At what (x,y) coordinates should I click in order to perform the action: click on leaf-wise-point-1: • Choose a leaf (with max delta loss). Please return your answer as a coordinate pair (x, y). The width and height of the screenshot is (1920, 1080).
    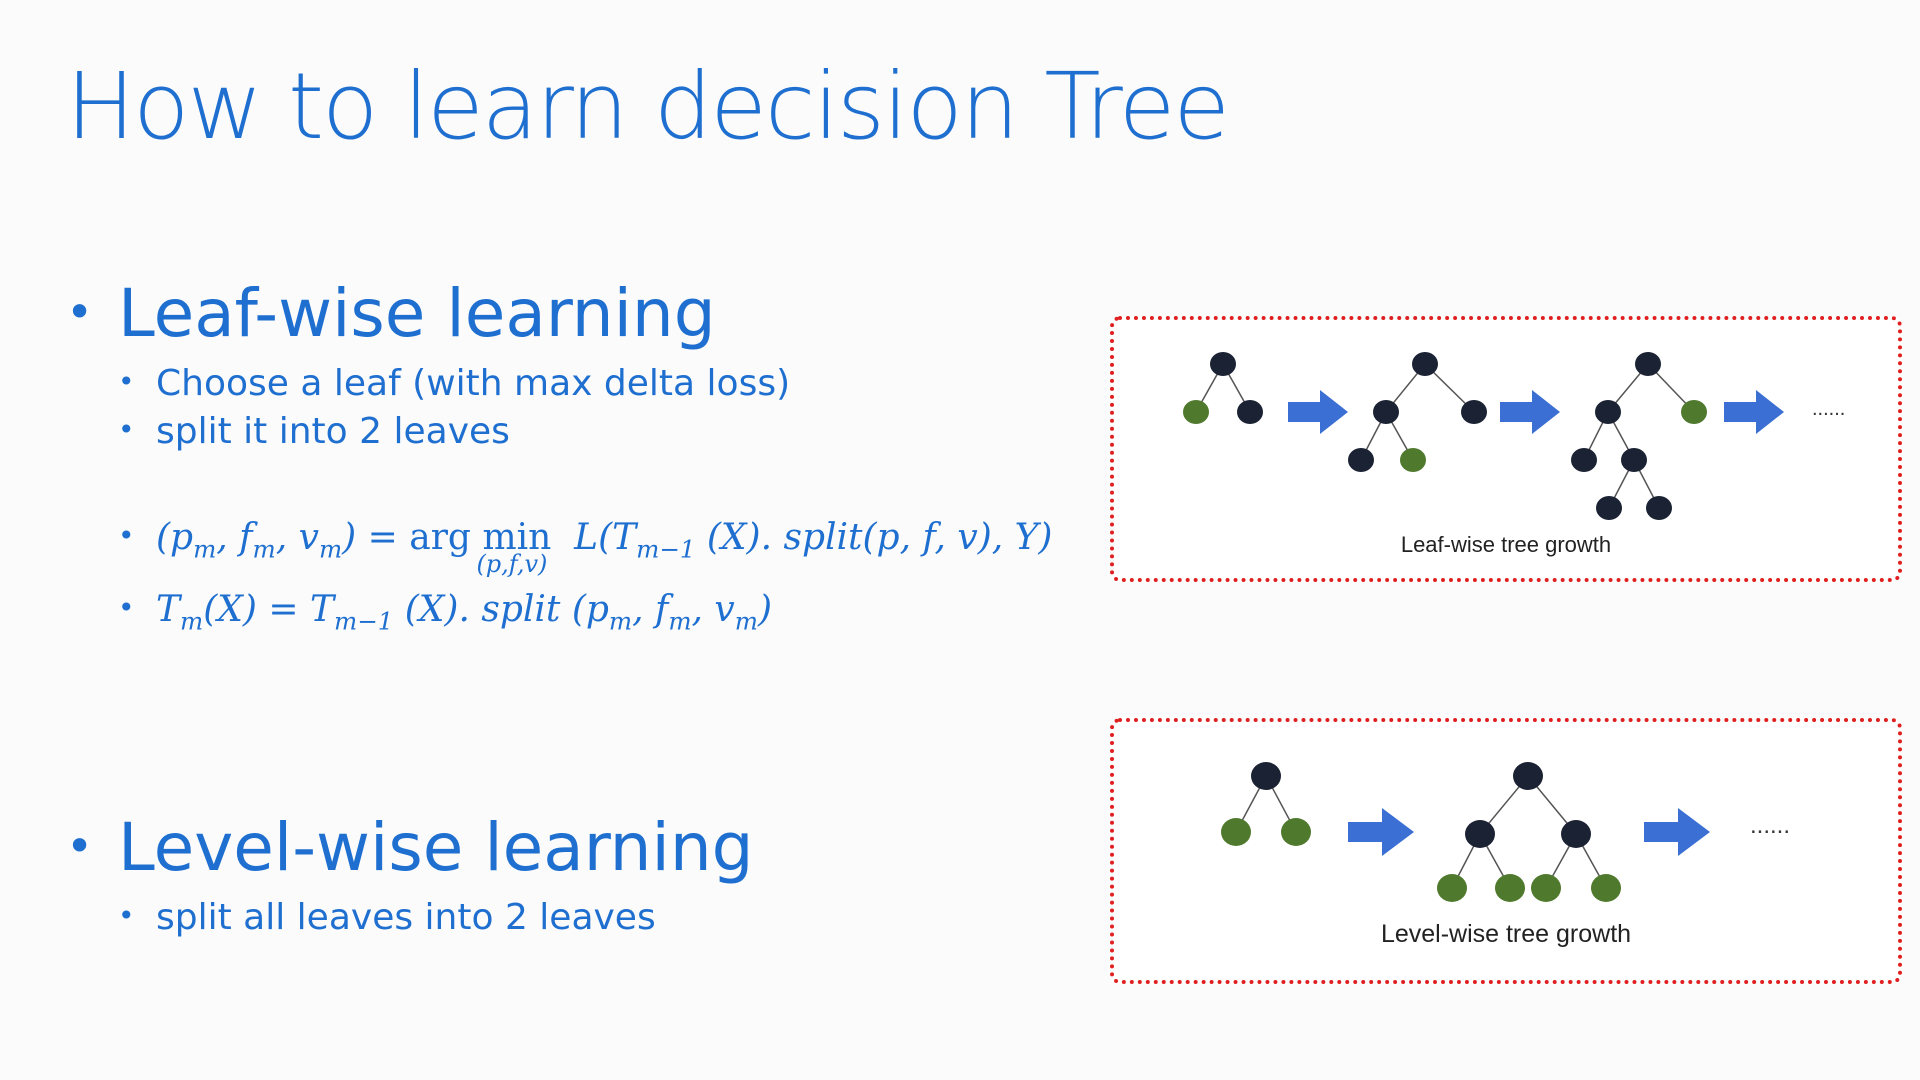
    Looking at the image, I should click on (454, 383).